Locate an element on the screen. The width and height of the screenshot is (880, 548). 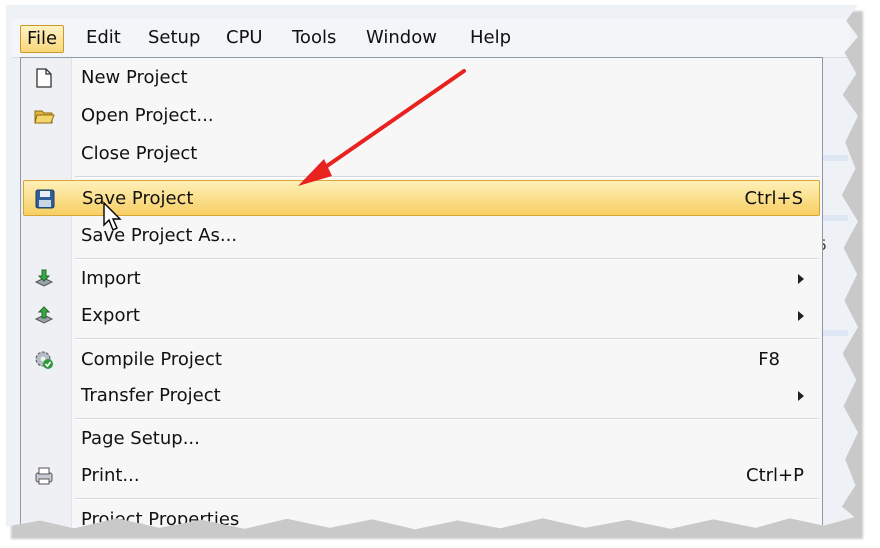
annotation-arrow-icon is located at coordinates (382, 127).